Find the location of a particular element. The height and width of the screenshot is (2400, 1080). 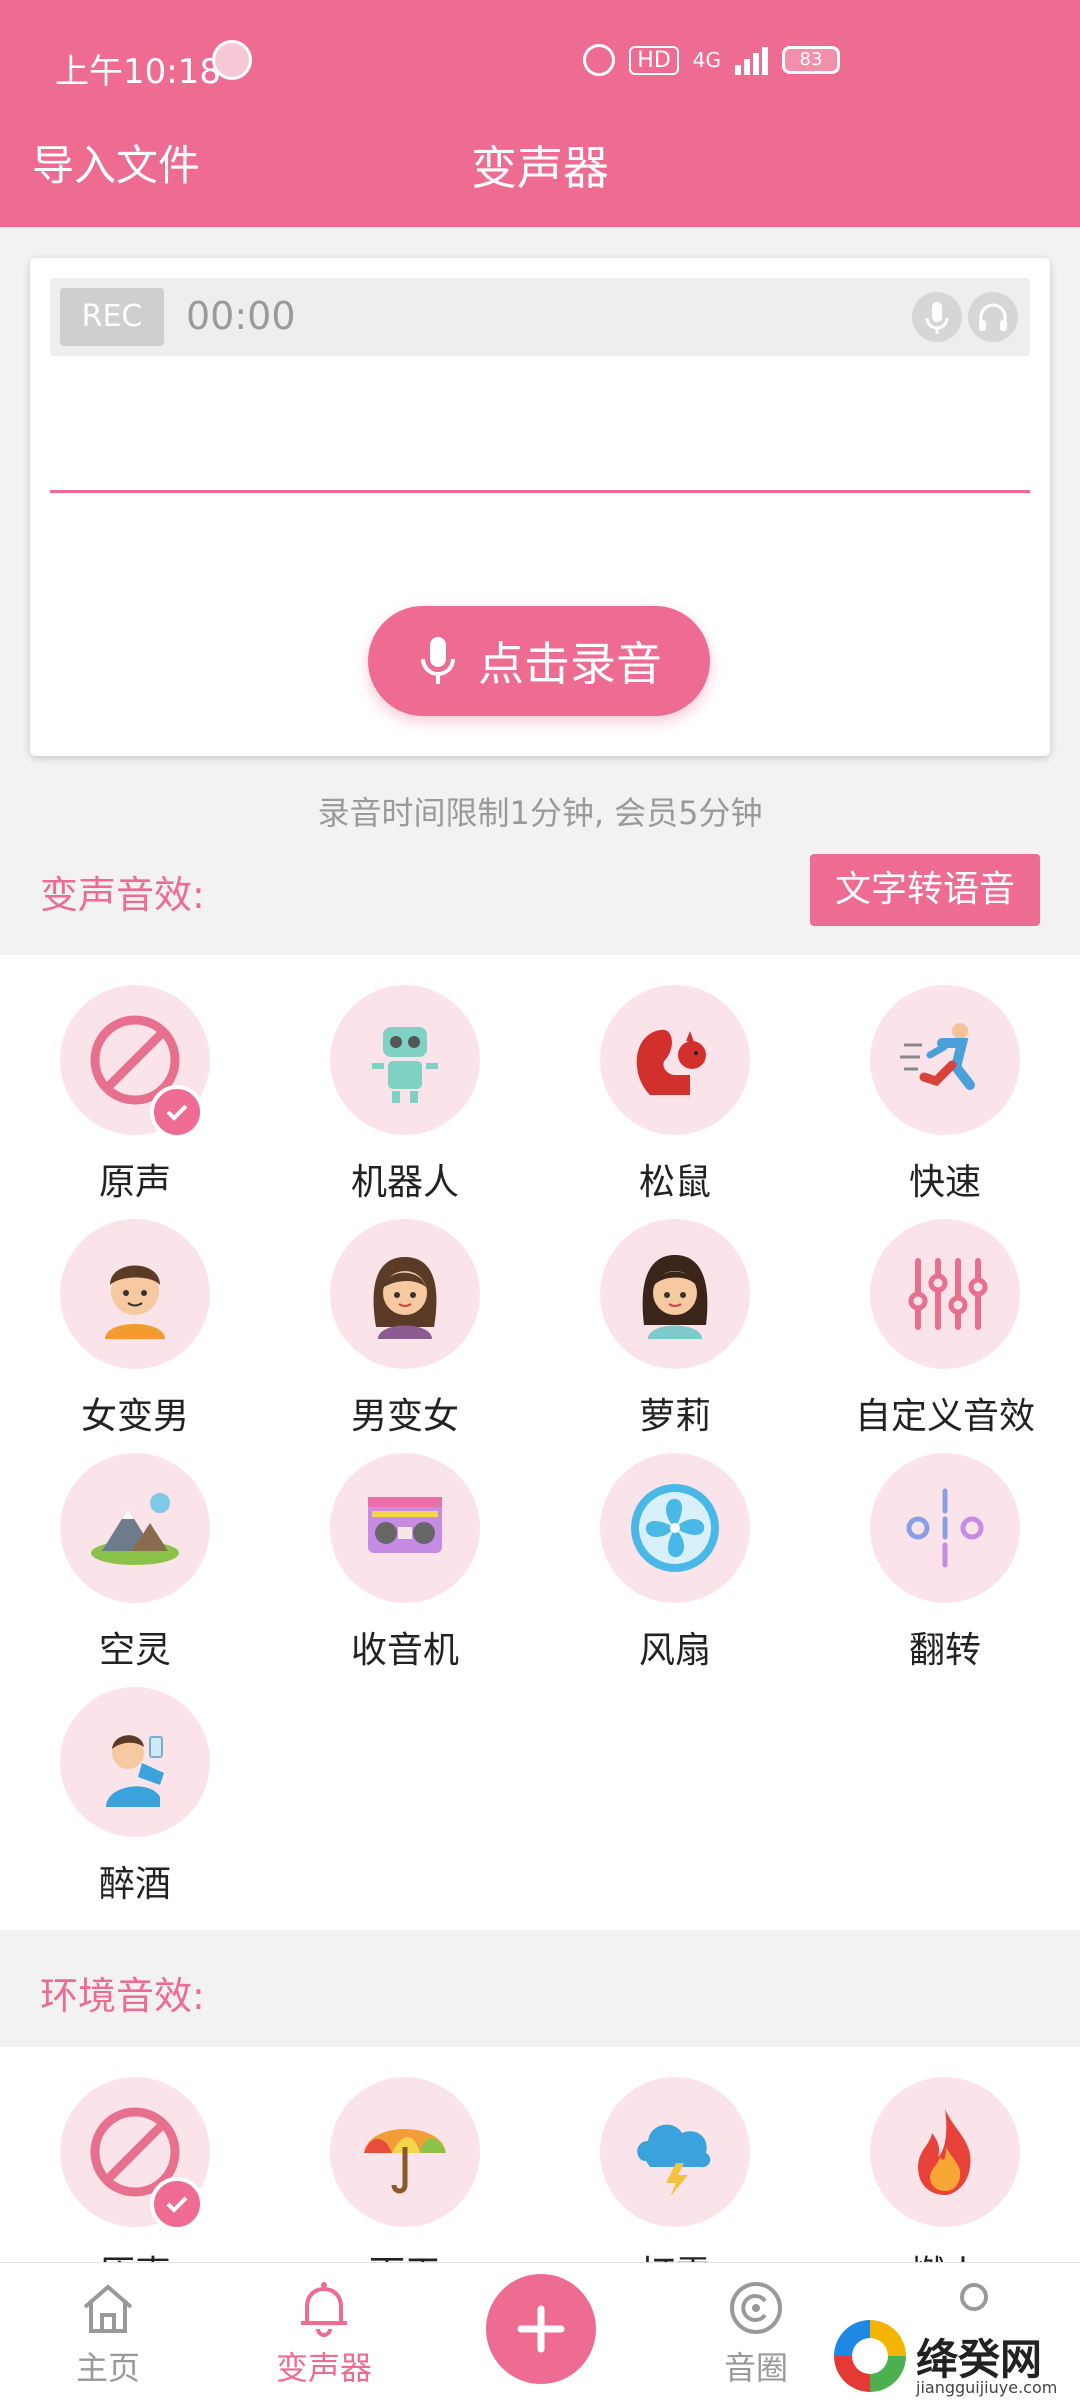

woman-face-icon is located at coordinates (405, 1294).